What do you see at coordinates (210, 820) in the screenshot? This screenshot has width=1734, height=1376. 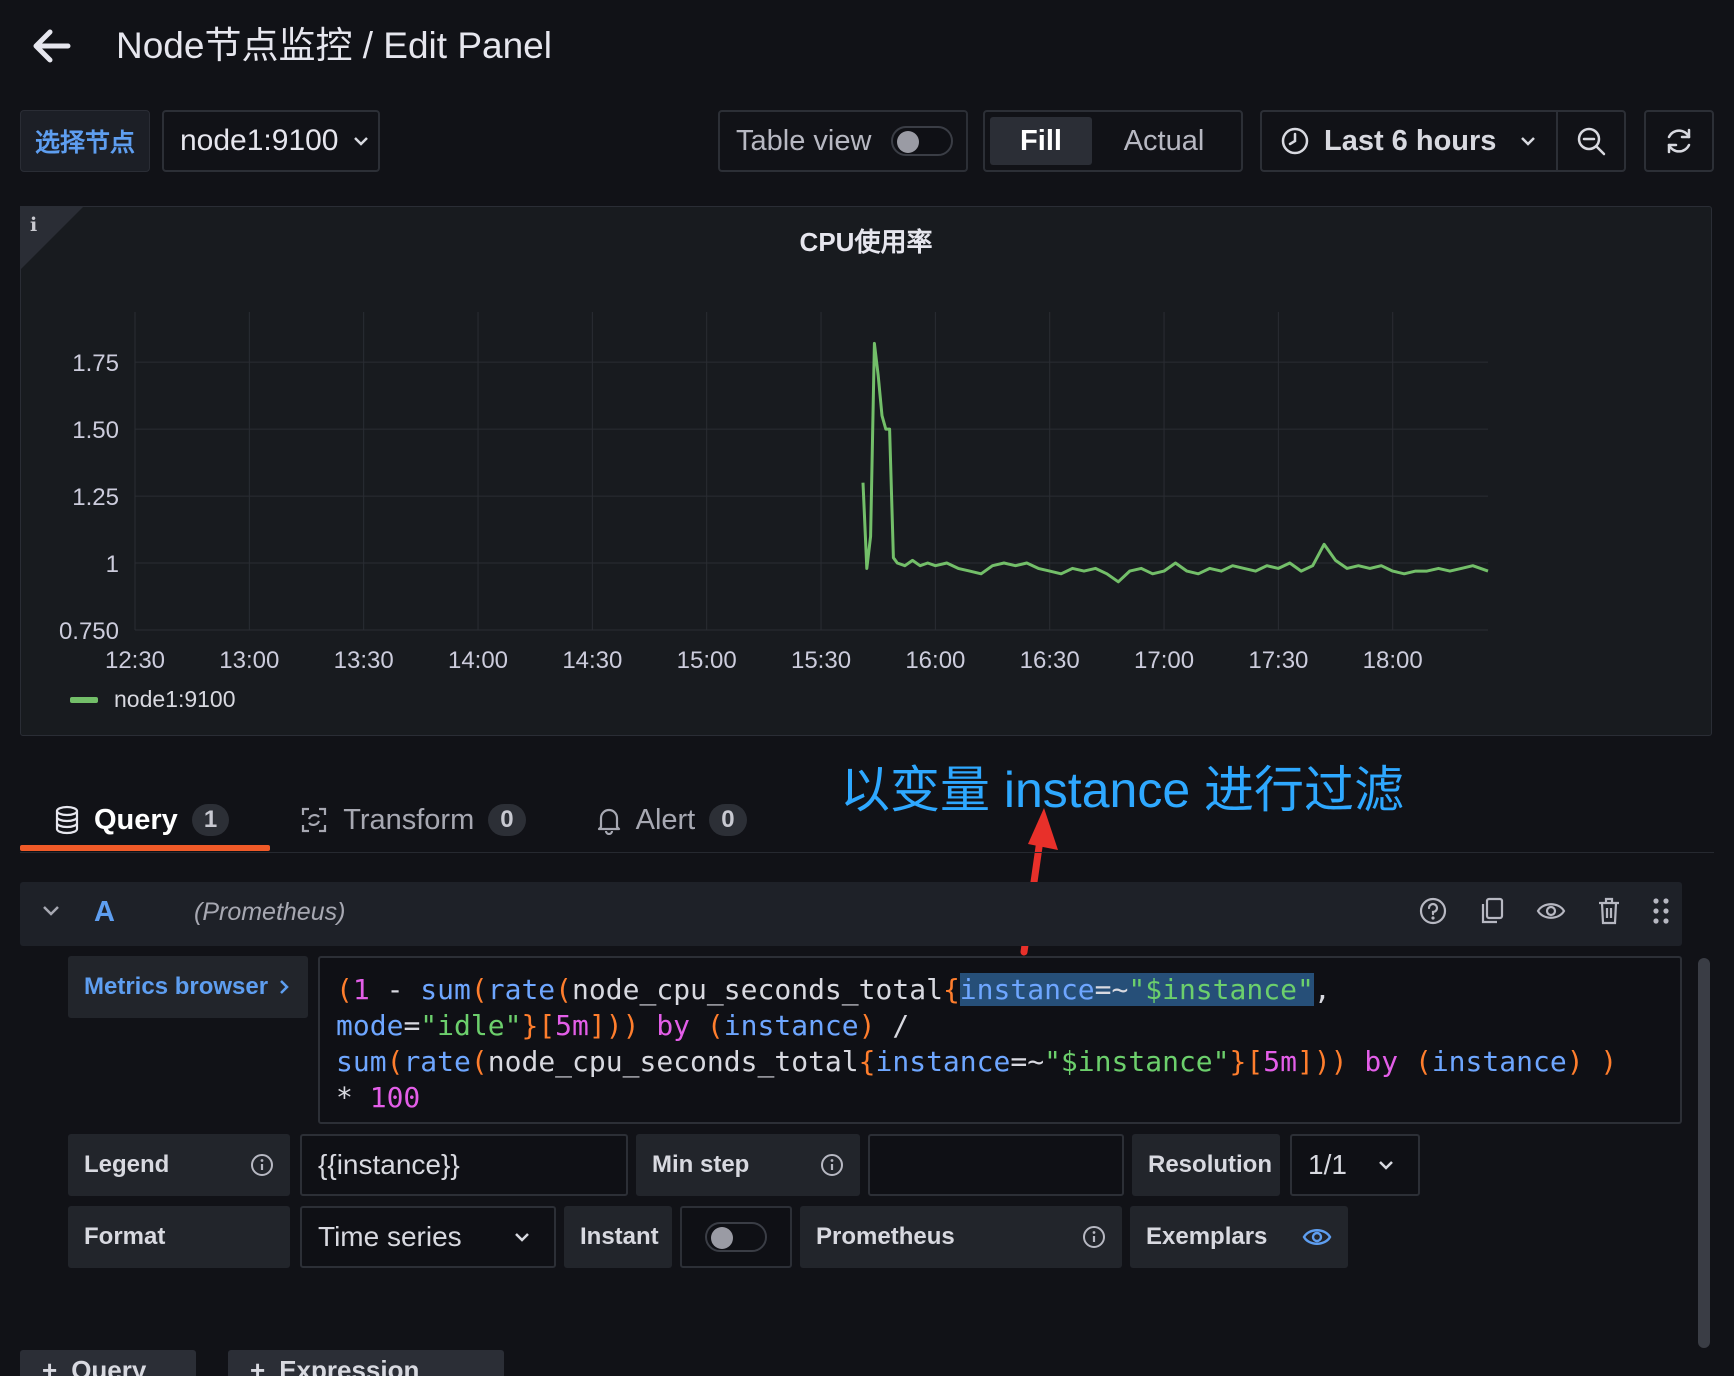 I see `tab-query-count: 1` at bounding box center [210, 820].